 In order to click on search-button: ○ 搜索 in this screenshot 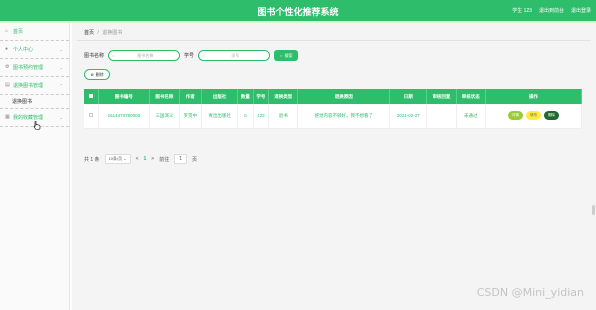, I will do `click(286, 55)`.